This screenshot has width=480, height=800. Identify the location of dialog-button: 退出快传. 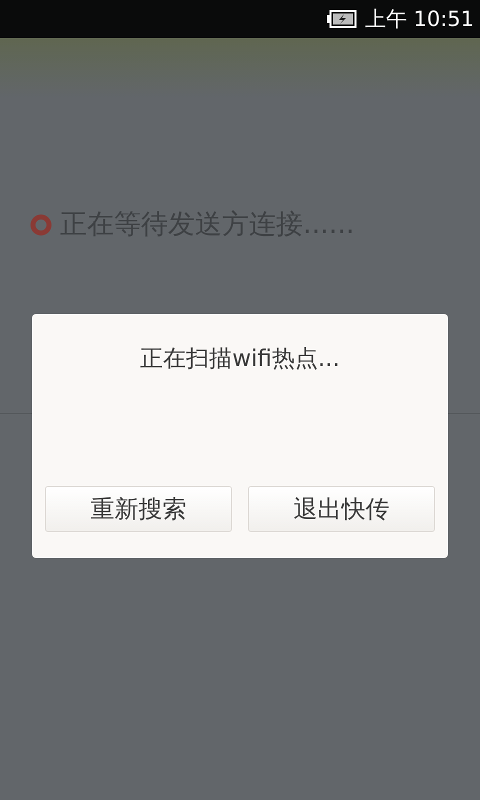
(341, 509).